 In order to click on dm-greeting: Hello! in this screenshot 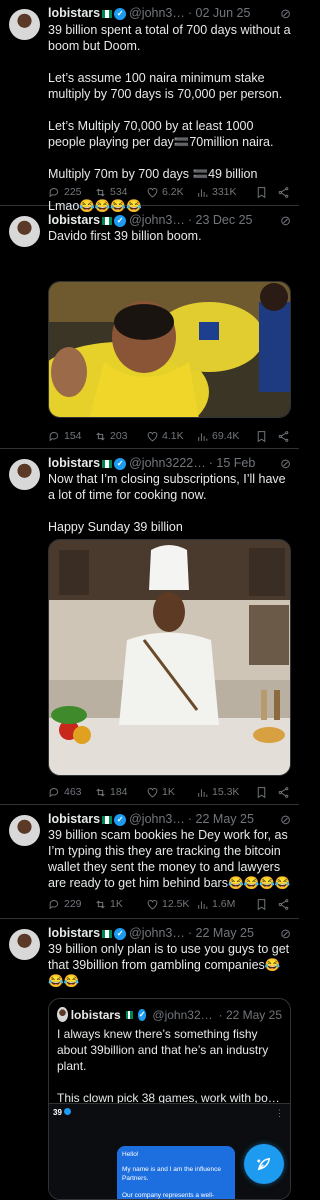, I will do `click(130, 1154)`.